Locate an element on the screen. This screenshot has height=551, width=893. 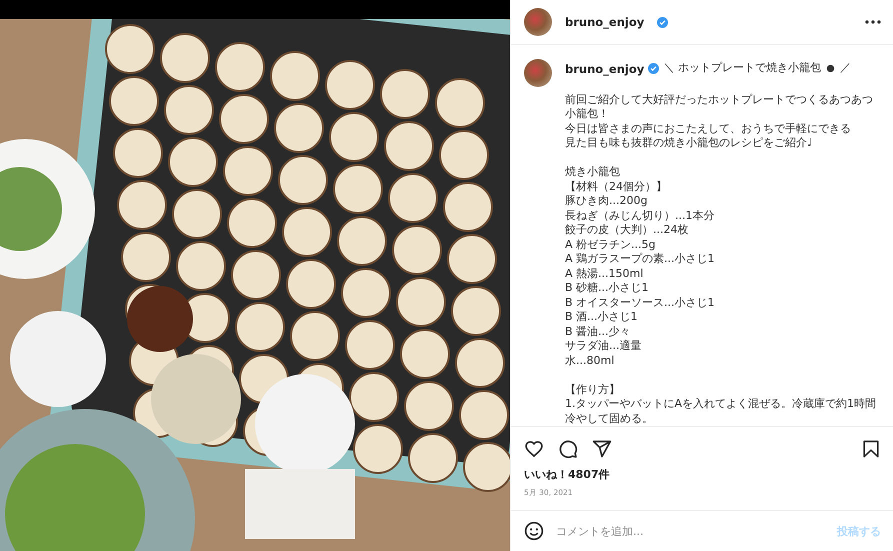
caption-line: 前回ご紹介して大好評だったホットプレートでつくるあつあつ小籠包！ is located at coordinates (719, 107).